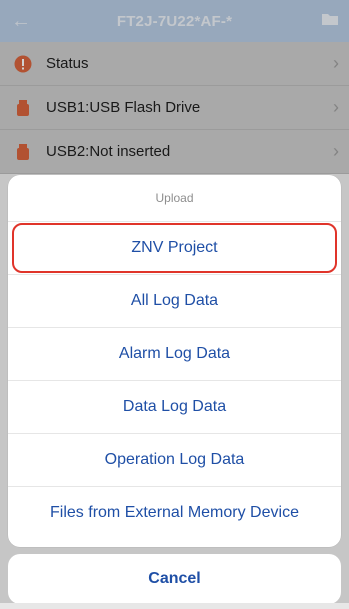 Image resolution: width=349 pixels, height=609 pixels. What do you see at coordinates (174, 407) in the screenshot?
I see `option-data-log-data: Data Log Data` at bounding box center [174, 407].